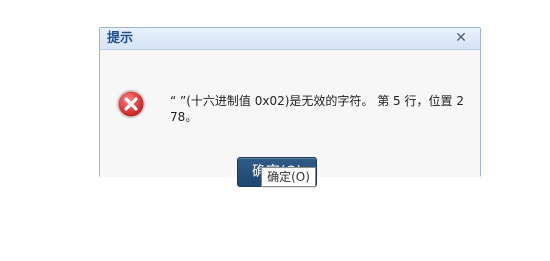 Image resolution: width=550 pixels, height=261 pixels. I want to click on error-message: “ ”(十六进制值 0x02)是无效的字符。 第 5 行，位置 278。, so click(317, 109).